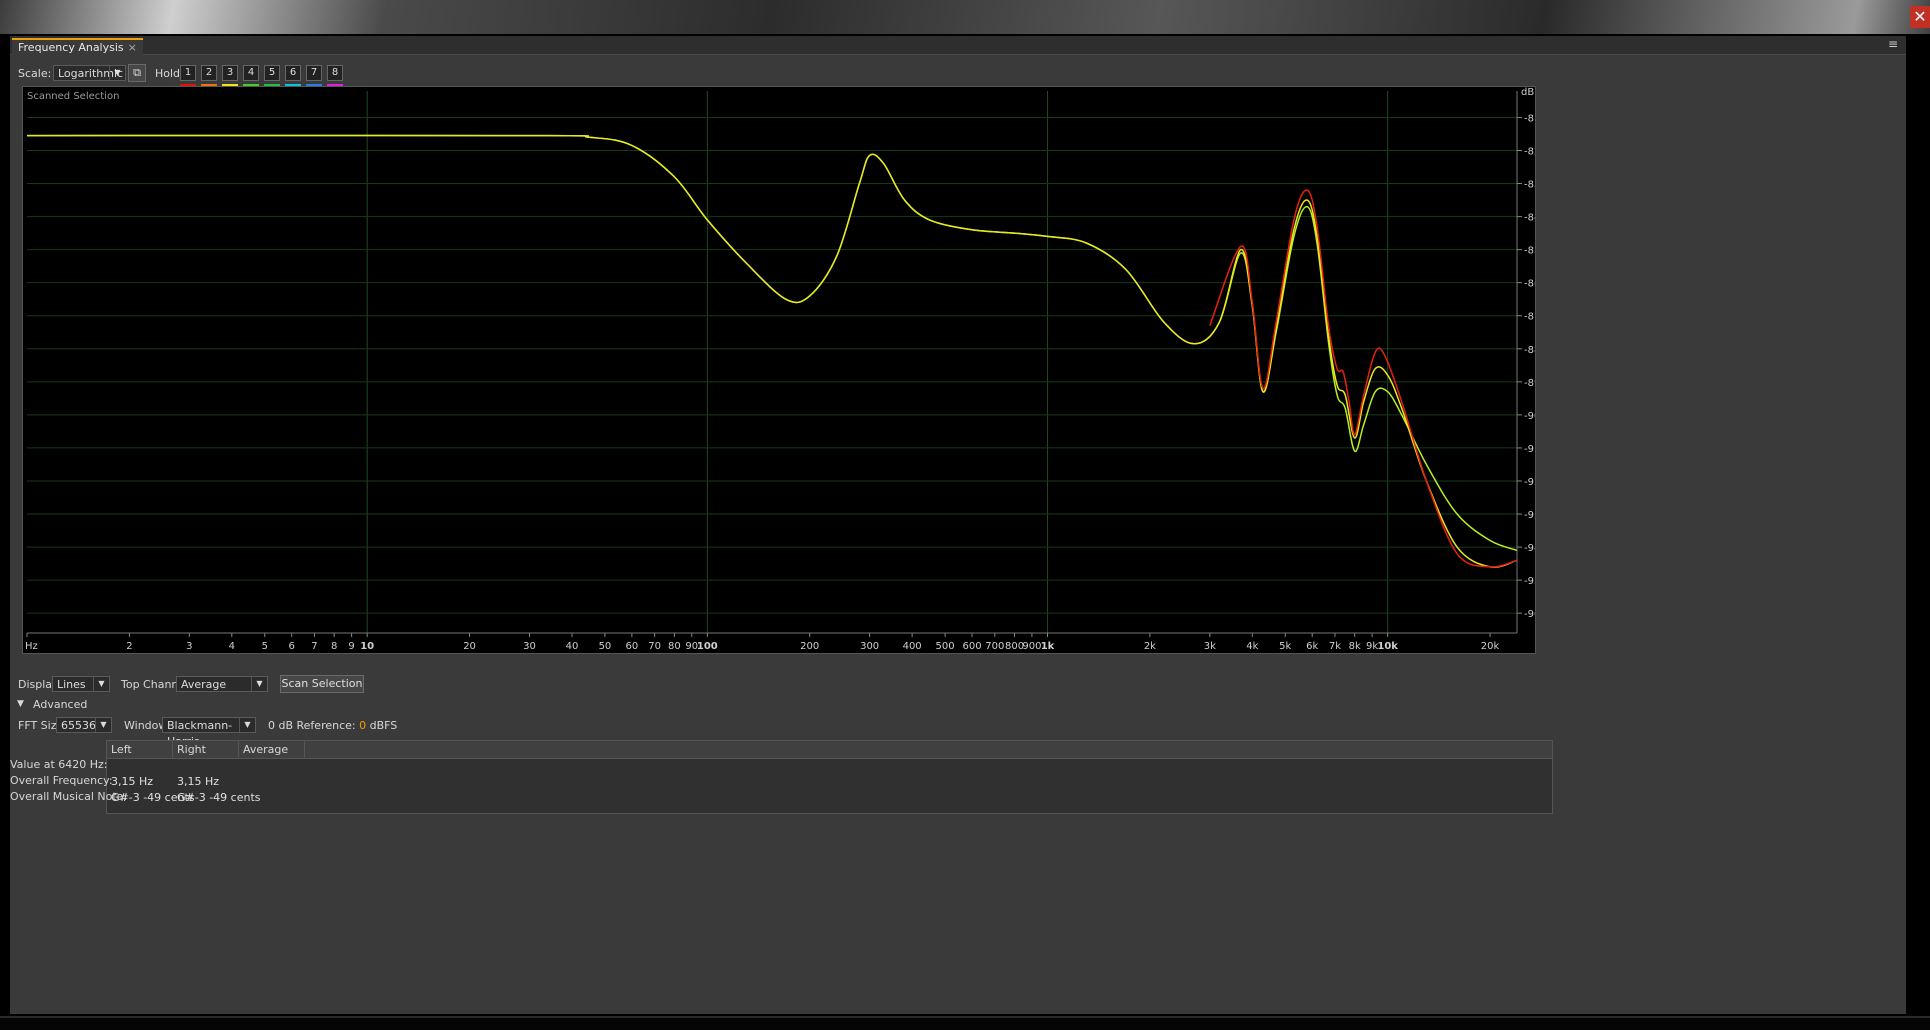  I want to click on column-header-right: Right, so click(206, 749).